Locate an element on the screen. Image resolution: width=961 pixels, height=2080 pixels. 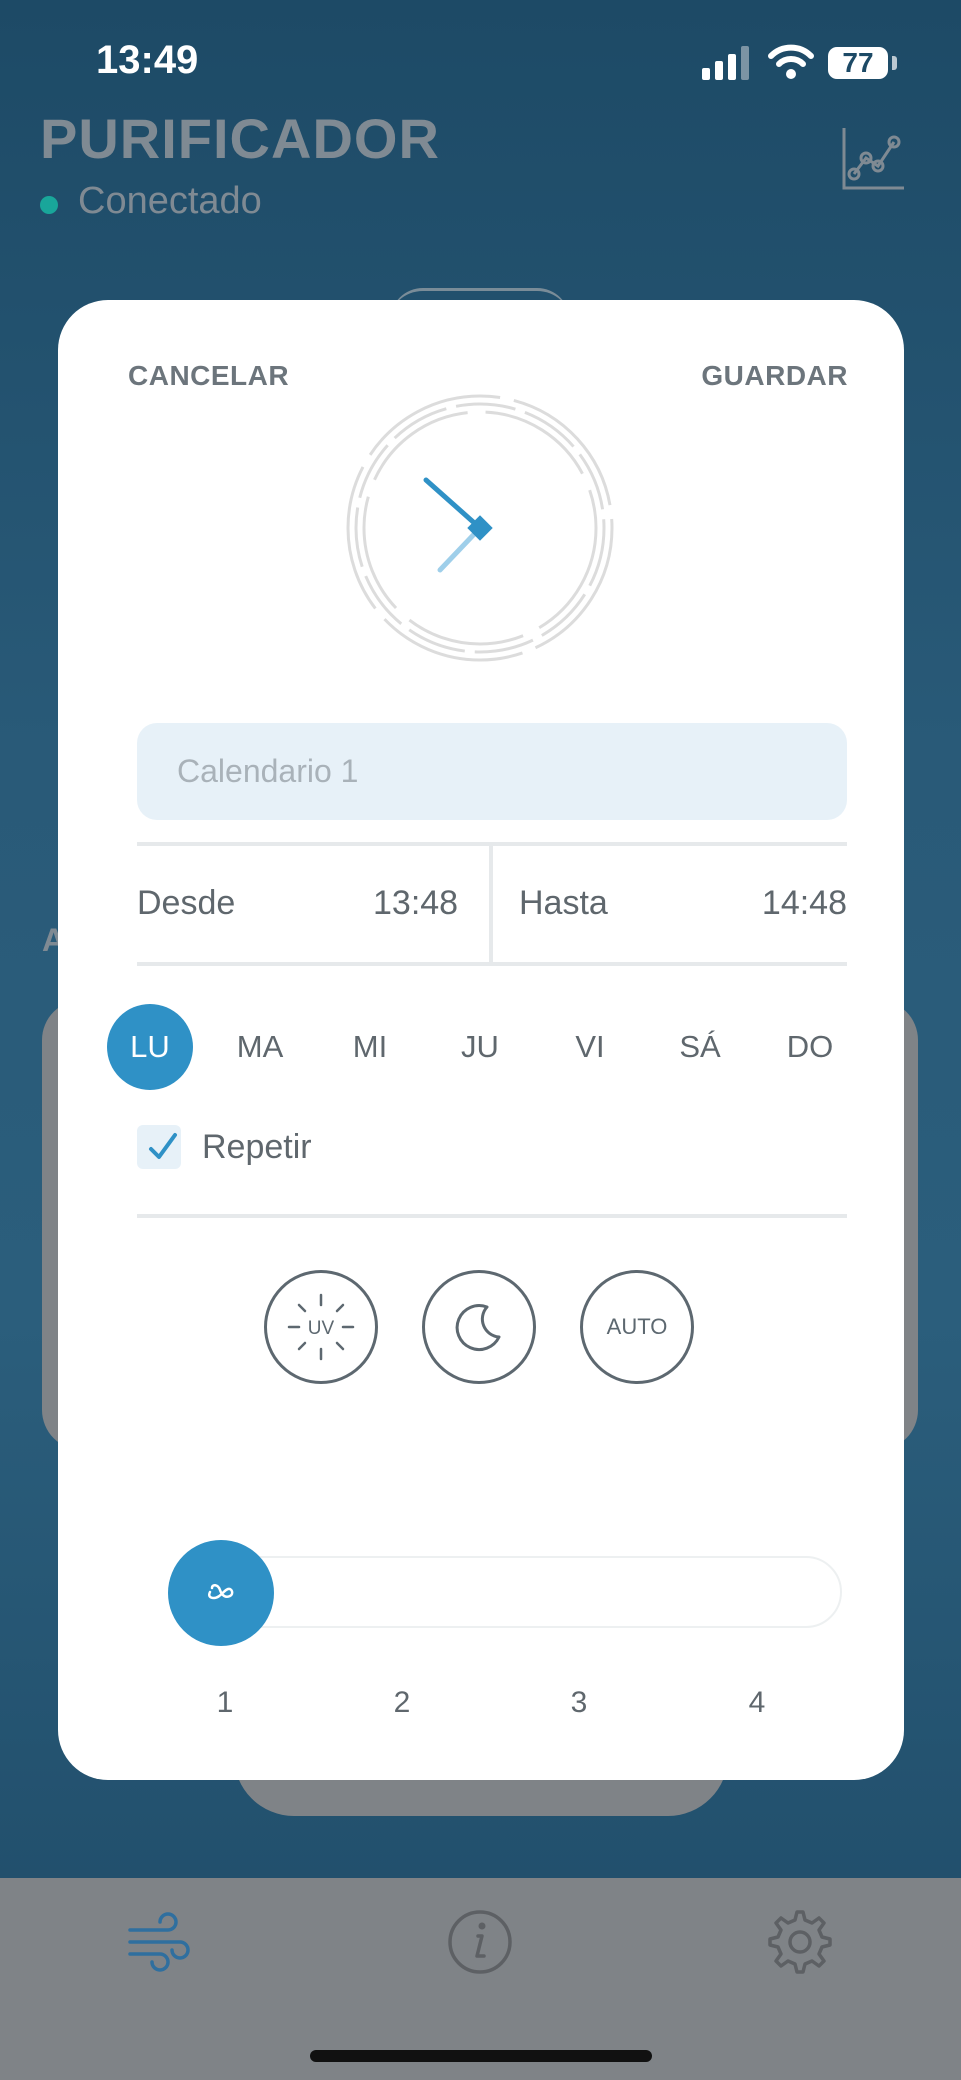
from-label: Desde is located at coordinates (186, 903).